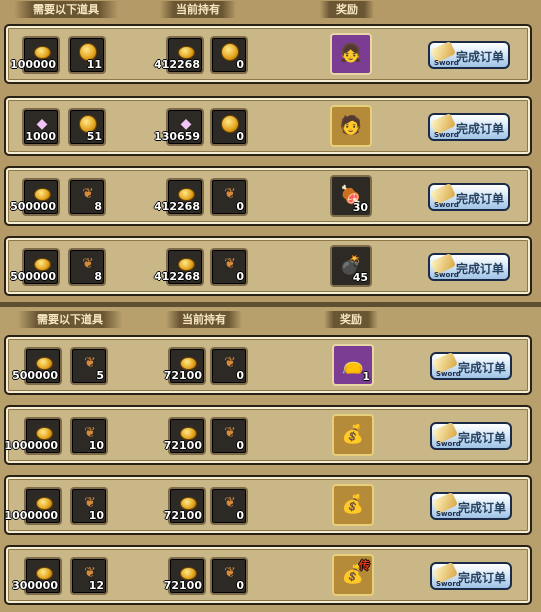 The width and height of the screenshot is (541, 612). Describe the element at coordinates (33, 506) in the screenshot. I see `required-item-slot: 1000000` at that location.